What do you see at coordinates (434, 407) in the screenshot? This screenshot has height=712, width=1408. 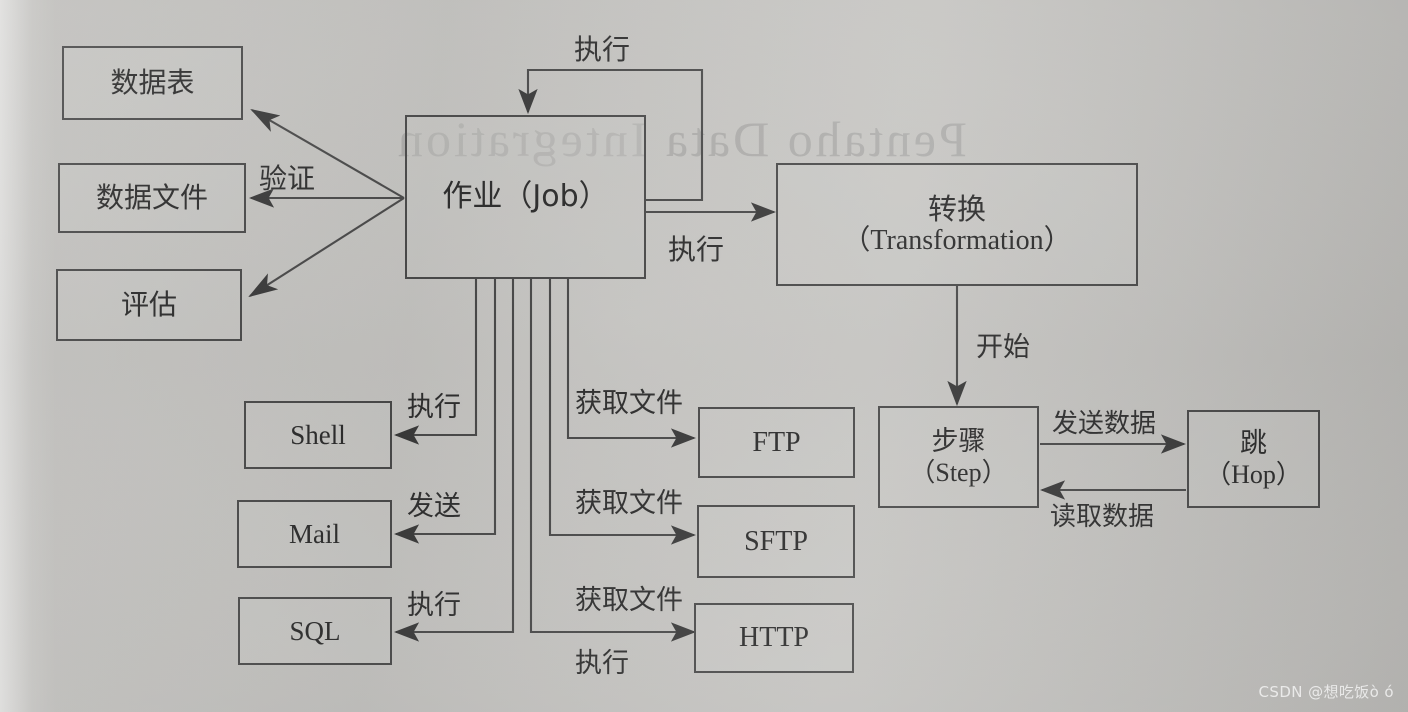 I see `edge-label-job-to-shell: 执行` at bounding box center [434, 407].